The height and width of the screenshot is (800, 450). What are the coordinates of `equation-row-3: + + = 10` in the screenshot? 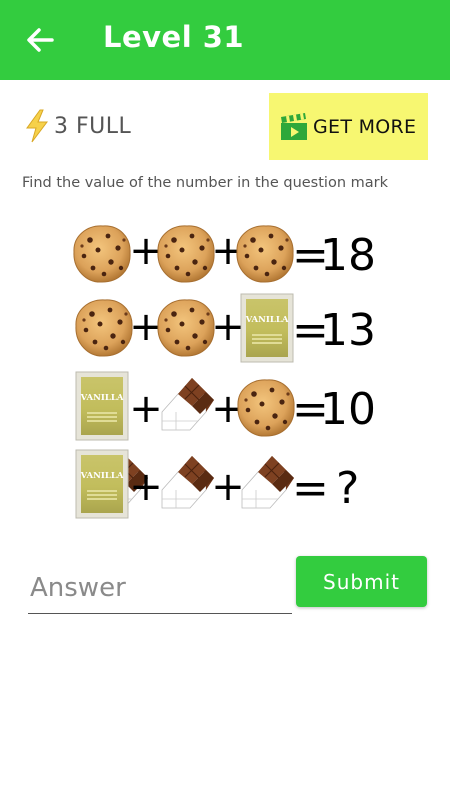 It's located at (225, 406).